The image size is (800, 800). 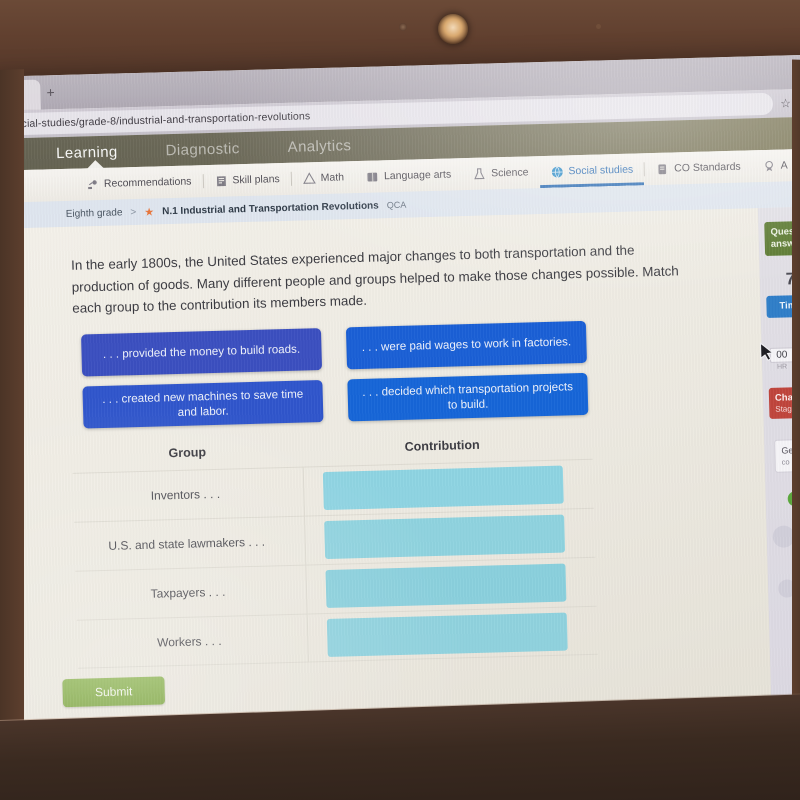 I want to click on answer-tile-label: . . . provided the money to build roads., so click(x=201, y=352).